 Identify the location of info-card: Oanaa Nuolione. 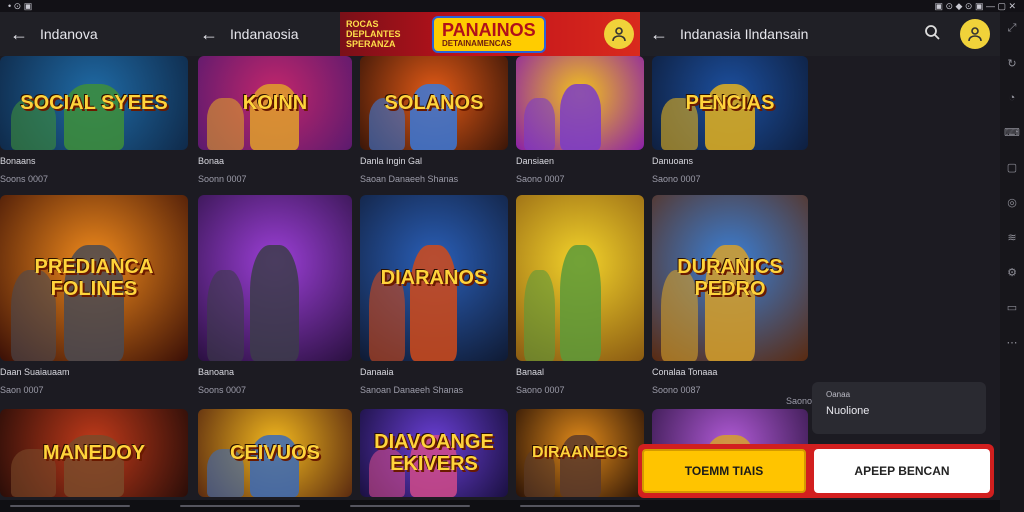
(899, 408).